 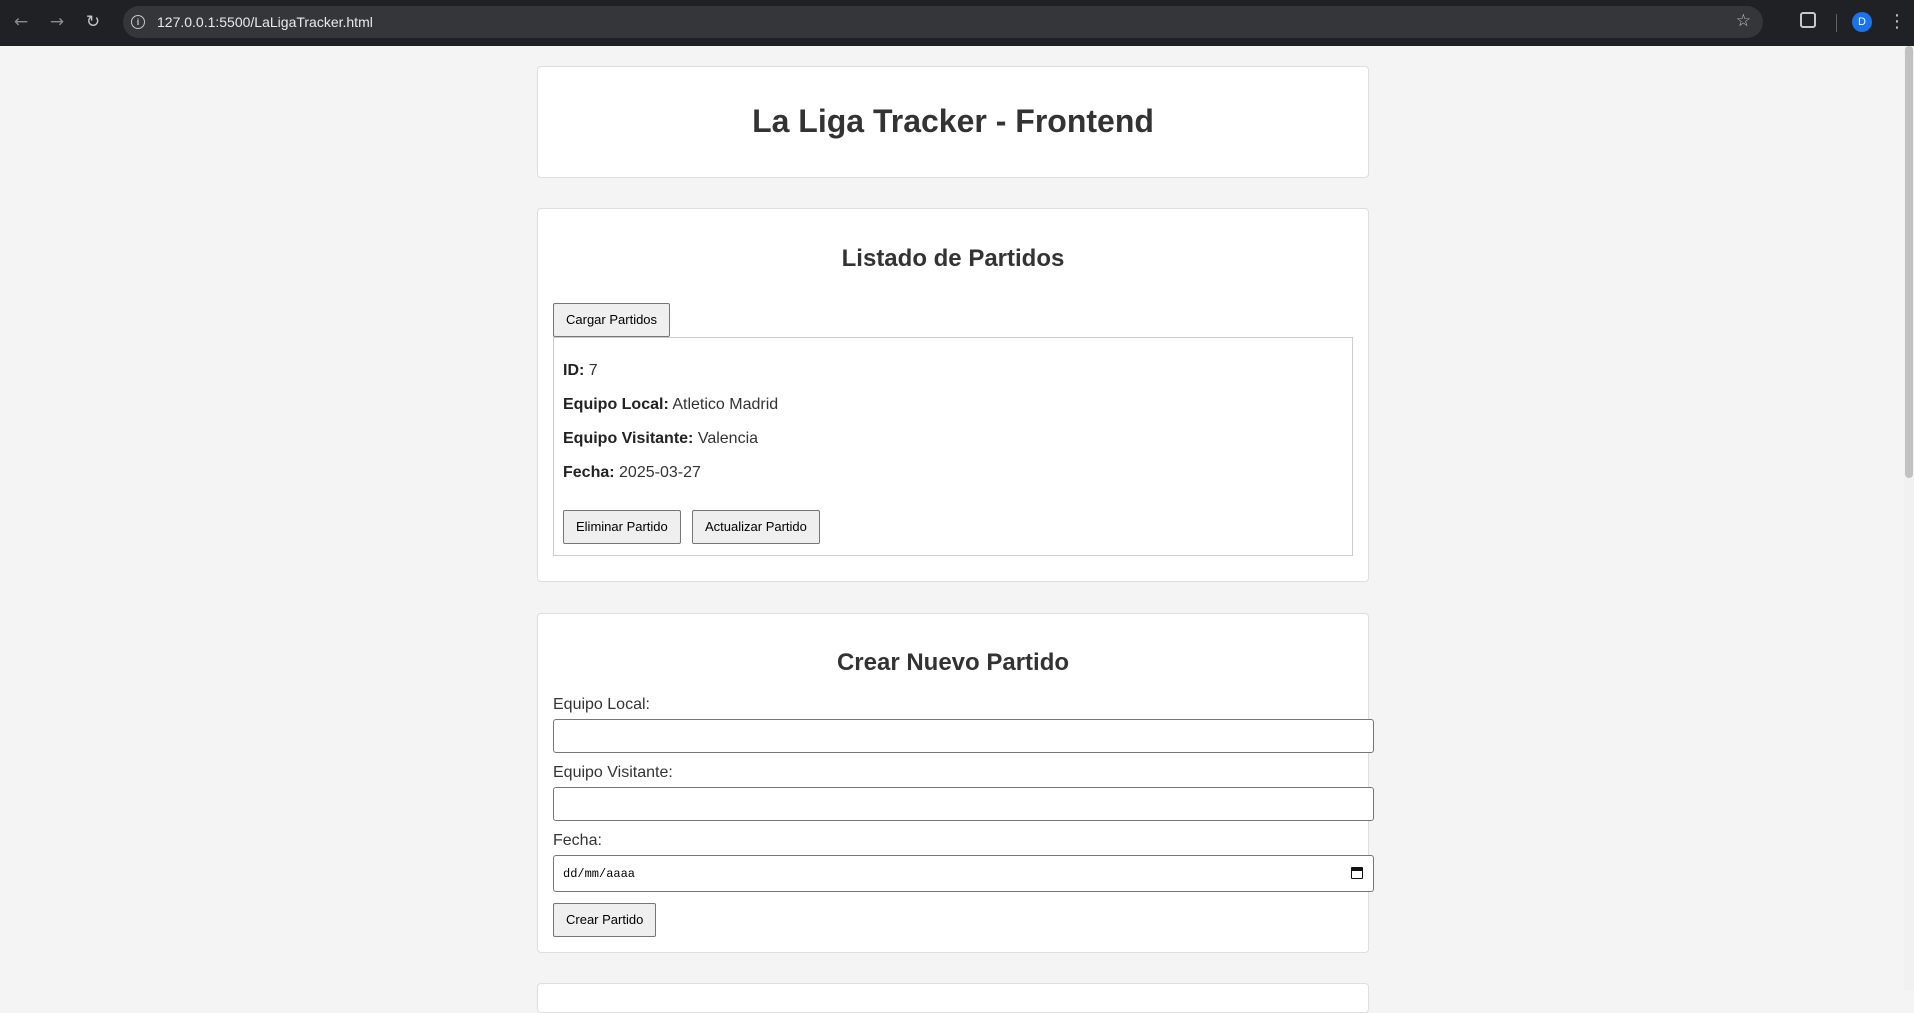 I want to click on back-icon: ←, so click(x=21, y=22).